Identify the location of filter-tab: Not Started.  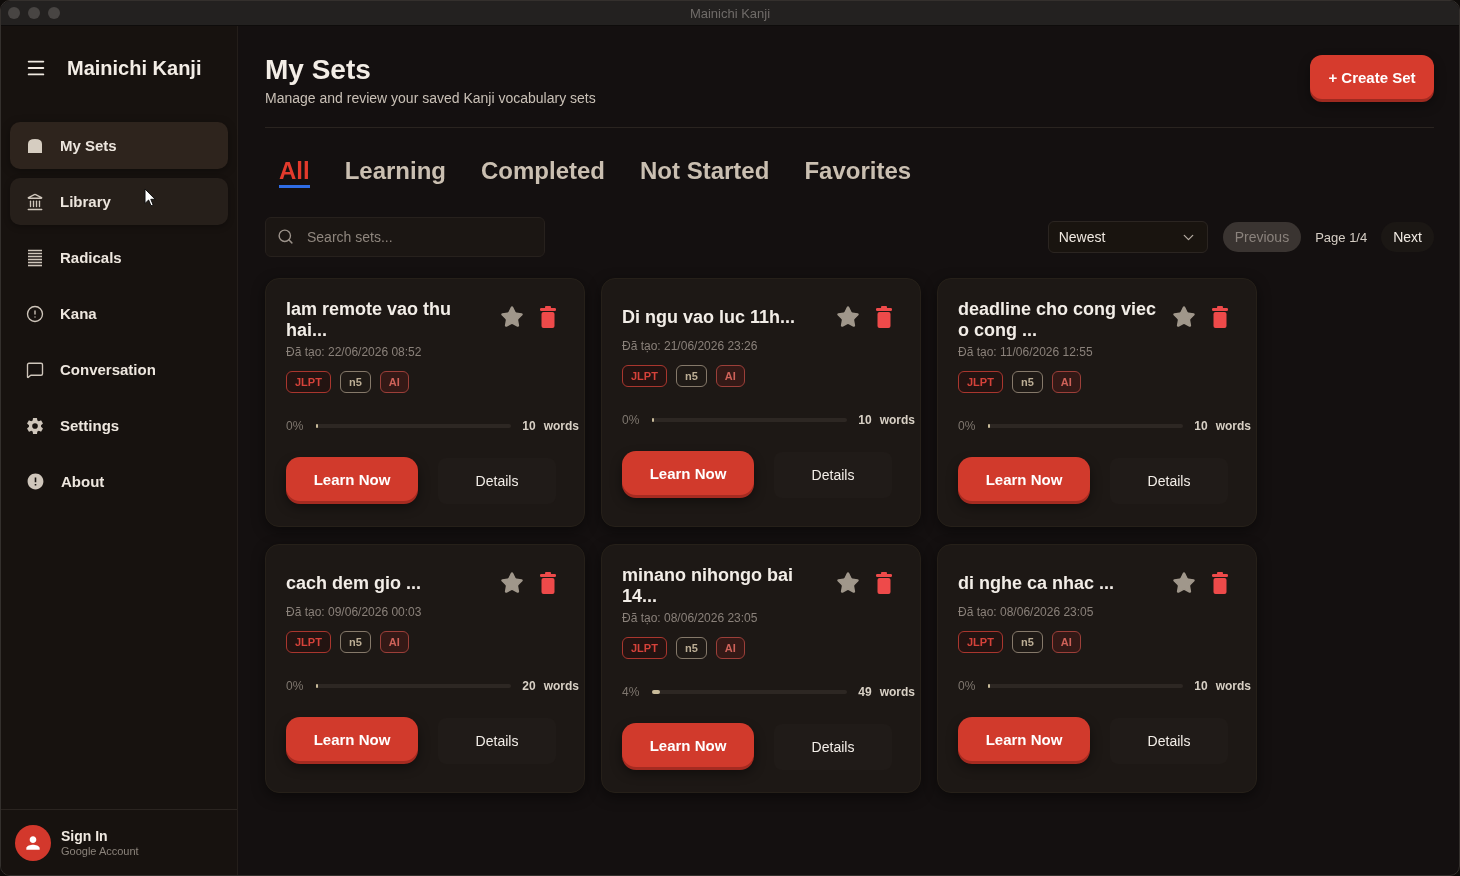
(705, 172).